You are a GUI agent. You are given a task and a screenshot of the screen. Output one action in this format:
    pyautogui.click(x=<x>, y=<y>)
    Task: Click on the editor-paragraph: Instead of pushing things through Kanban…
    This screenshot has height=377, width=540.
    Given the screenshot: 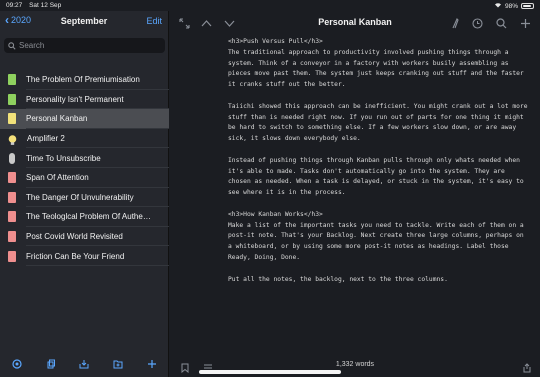 What is the action you would take?
    pyautogui.click(x=376, y=176)
    